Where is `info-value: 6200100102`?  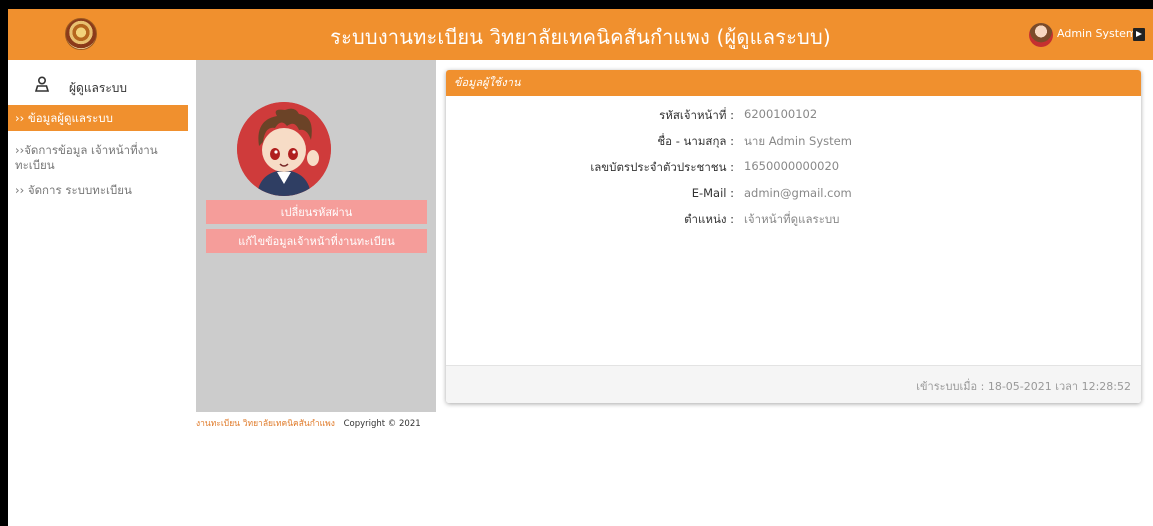 info-value: 6200100102 is located at coordinates (781, 114).